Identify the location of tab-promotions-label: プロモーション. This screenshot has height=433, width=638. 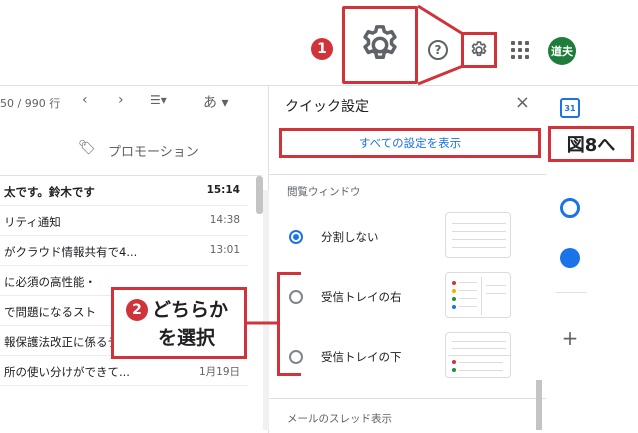
(153, 152).